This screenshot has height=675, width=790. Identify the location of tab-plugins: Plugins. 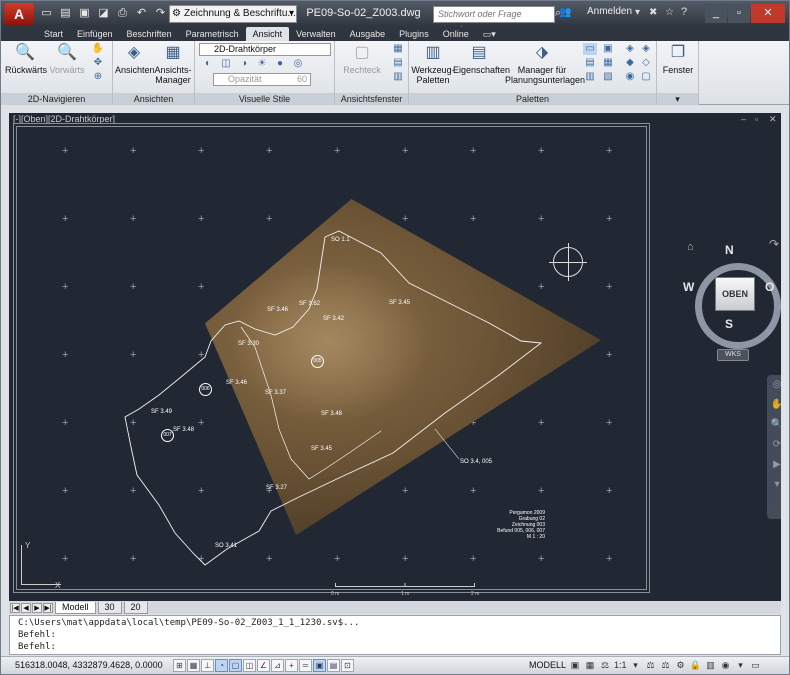
(414, 34).